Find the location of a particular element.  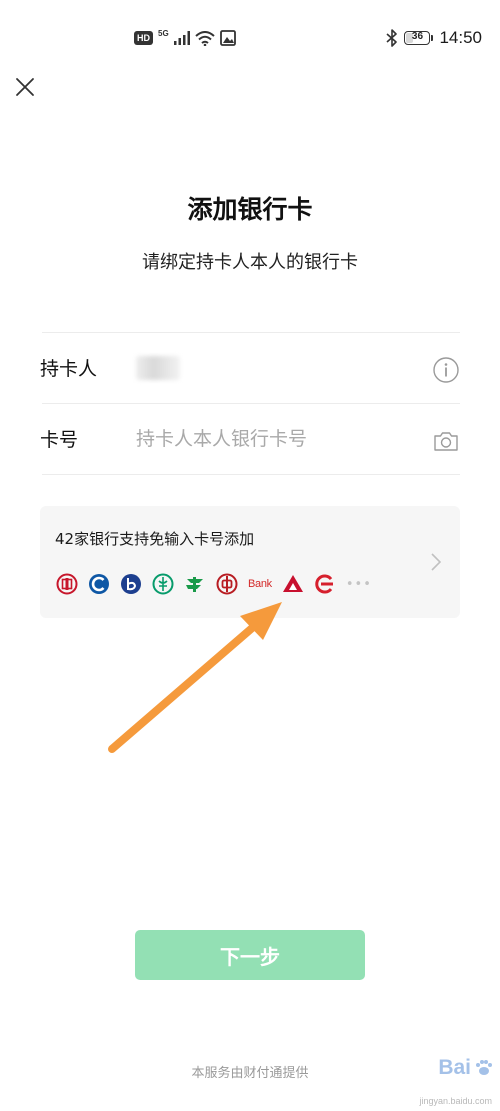

citic-bank-icon is located at coordinates (292, 583).